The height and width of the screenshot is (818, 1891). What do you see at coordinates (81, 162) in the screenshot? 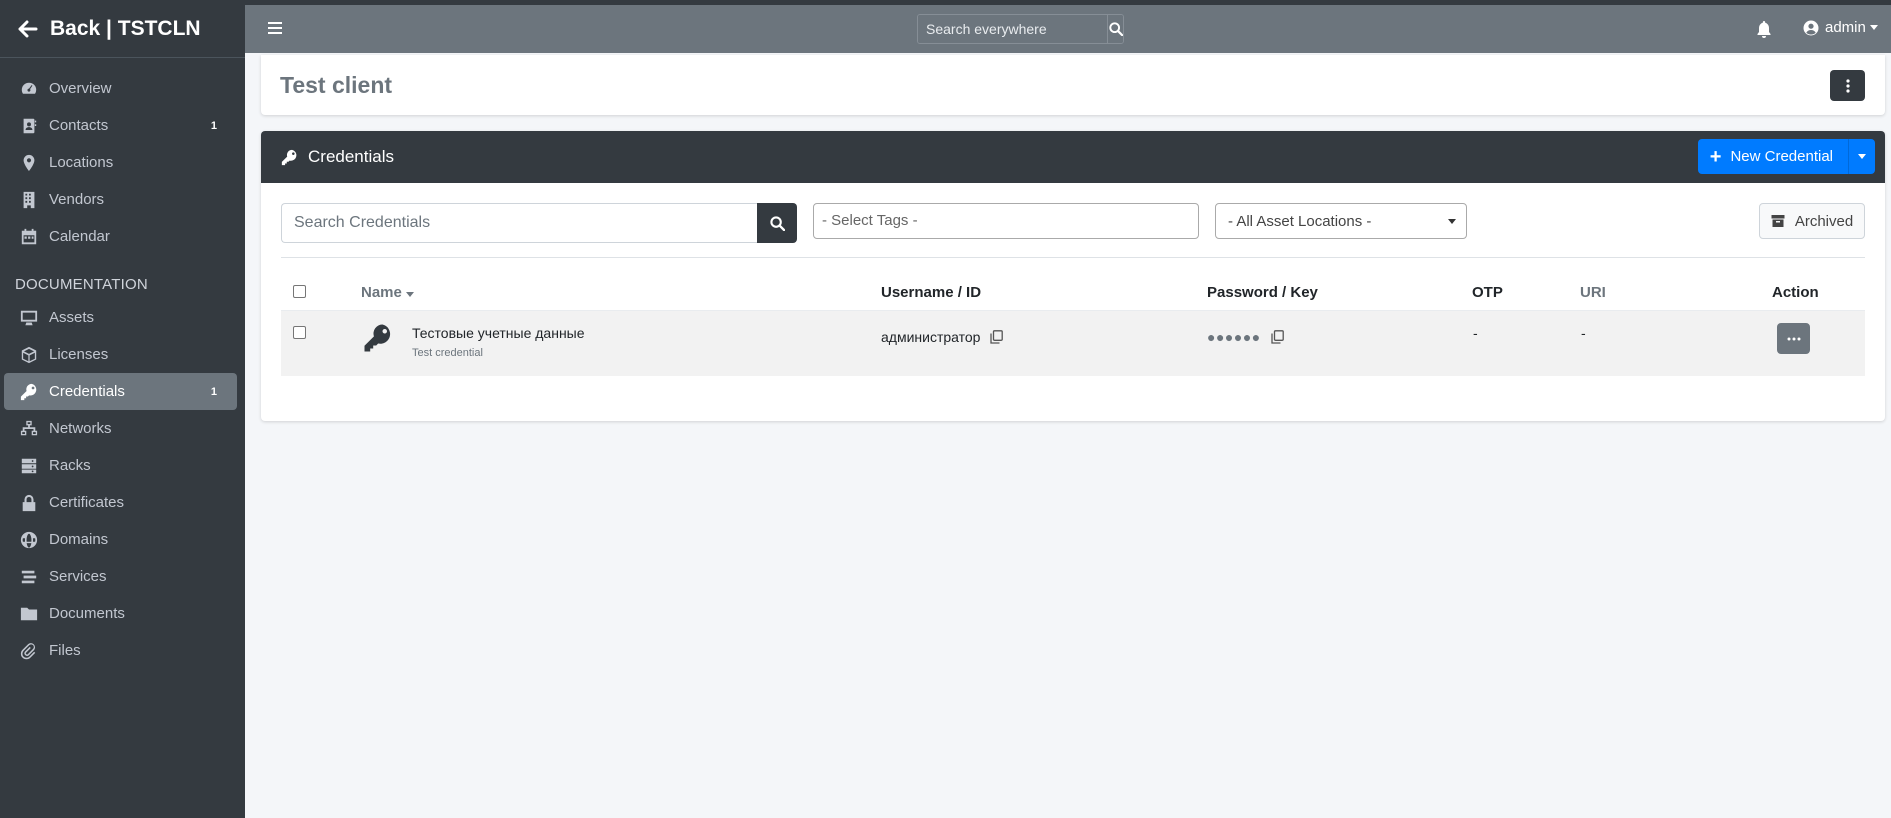
I see `sidebar-item-label: Locations` at bounding box center [81, 162].